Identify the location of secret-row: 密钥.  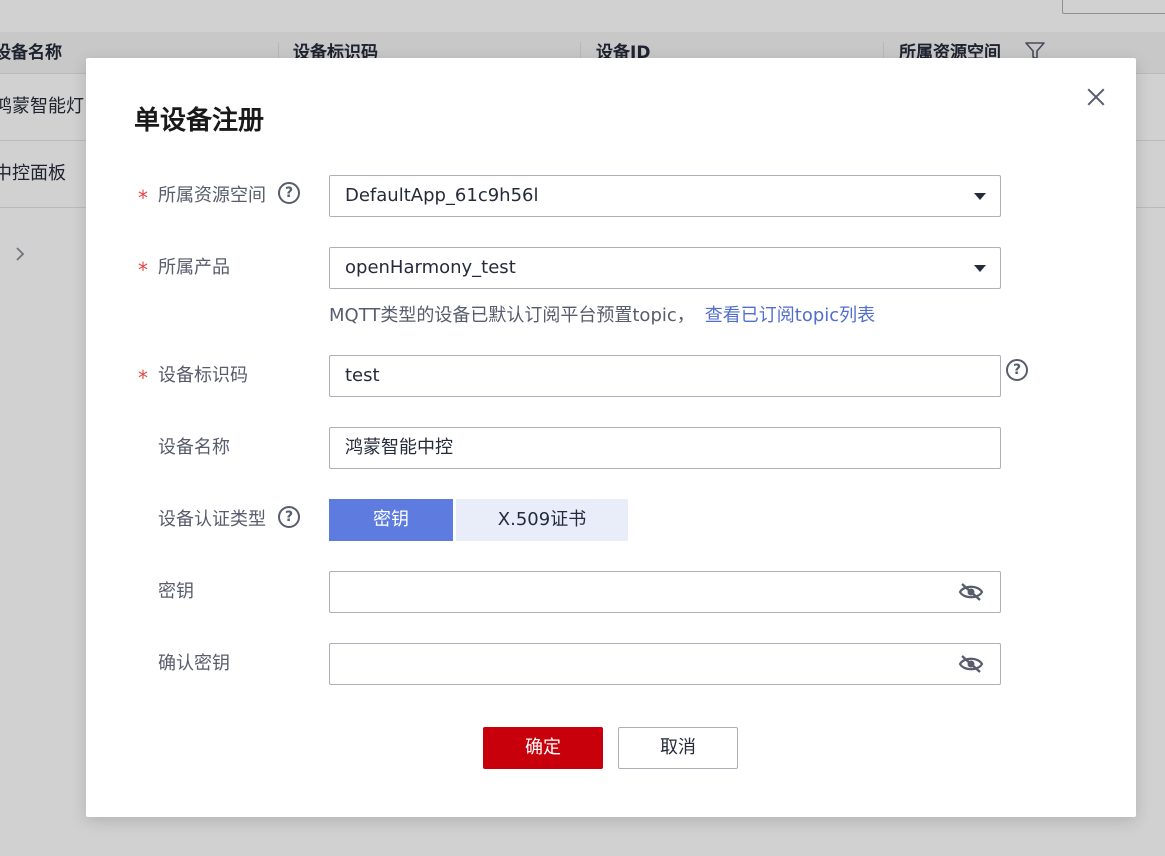
(611, 592).